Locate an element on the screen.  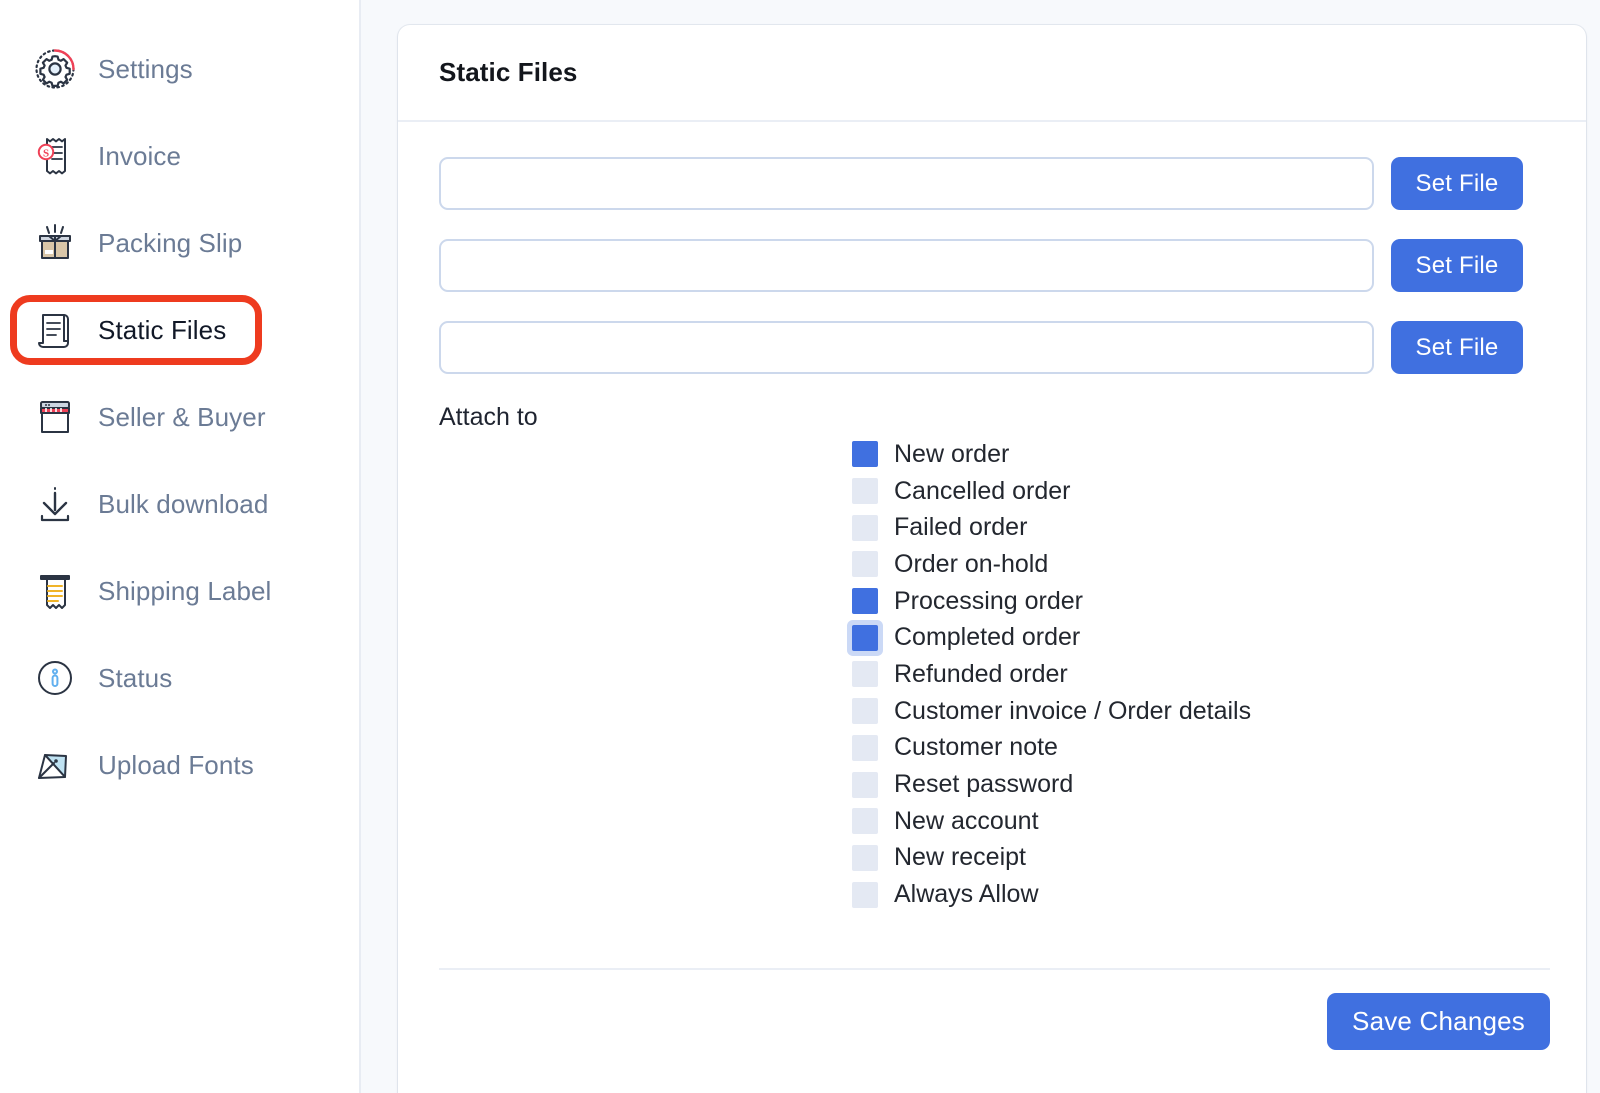
card-header: Static Files is located at coordinates (992, 73).